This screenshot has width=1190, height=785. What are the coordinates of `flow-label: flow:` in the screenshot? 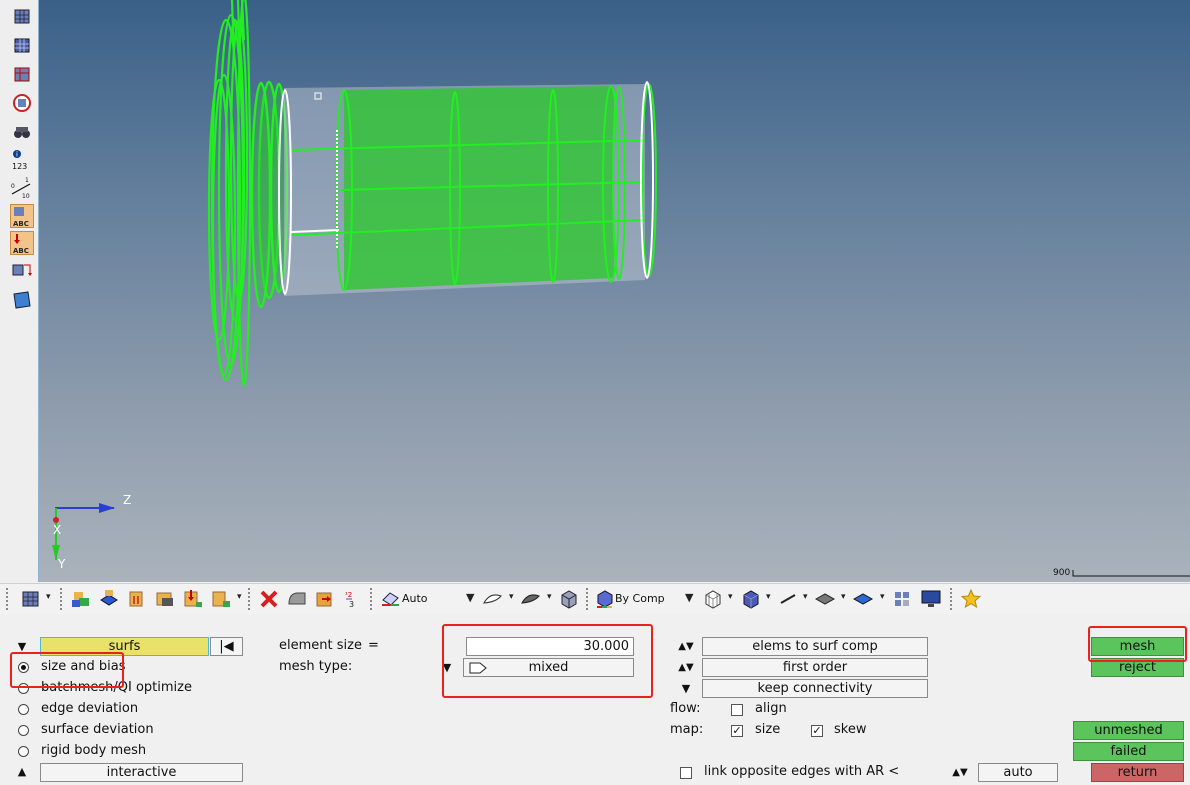 It's located at (685, 708).